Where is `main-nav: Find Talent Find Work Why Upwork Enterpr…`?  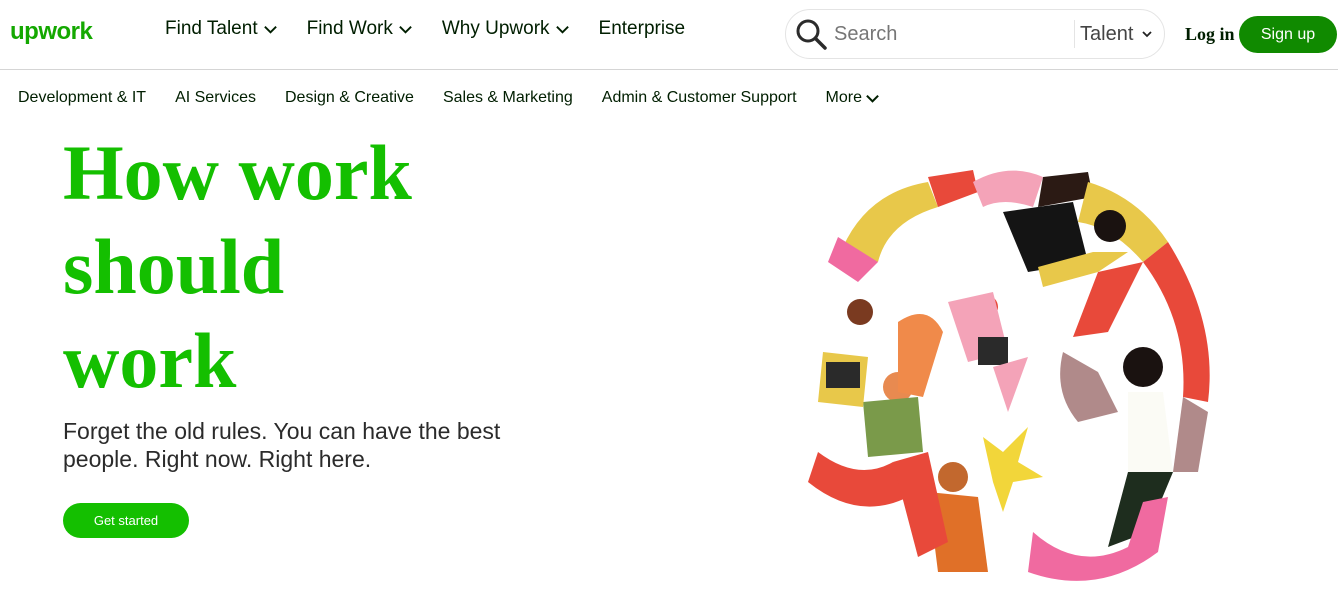 main-nav: Find Talent Find Work Why Upwork Enterpr… is located at coordinates (439, 29).